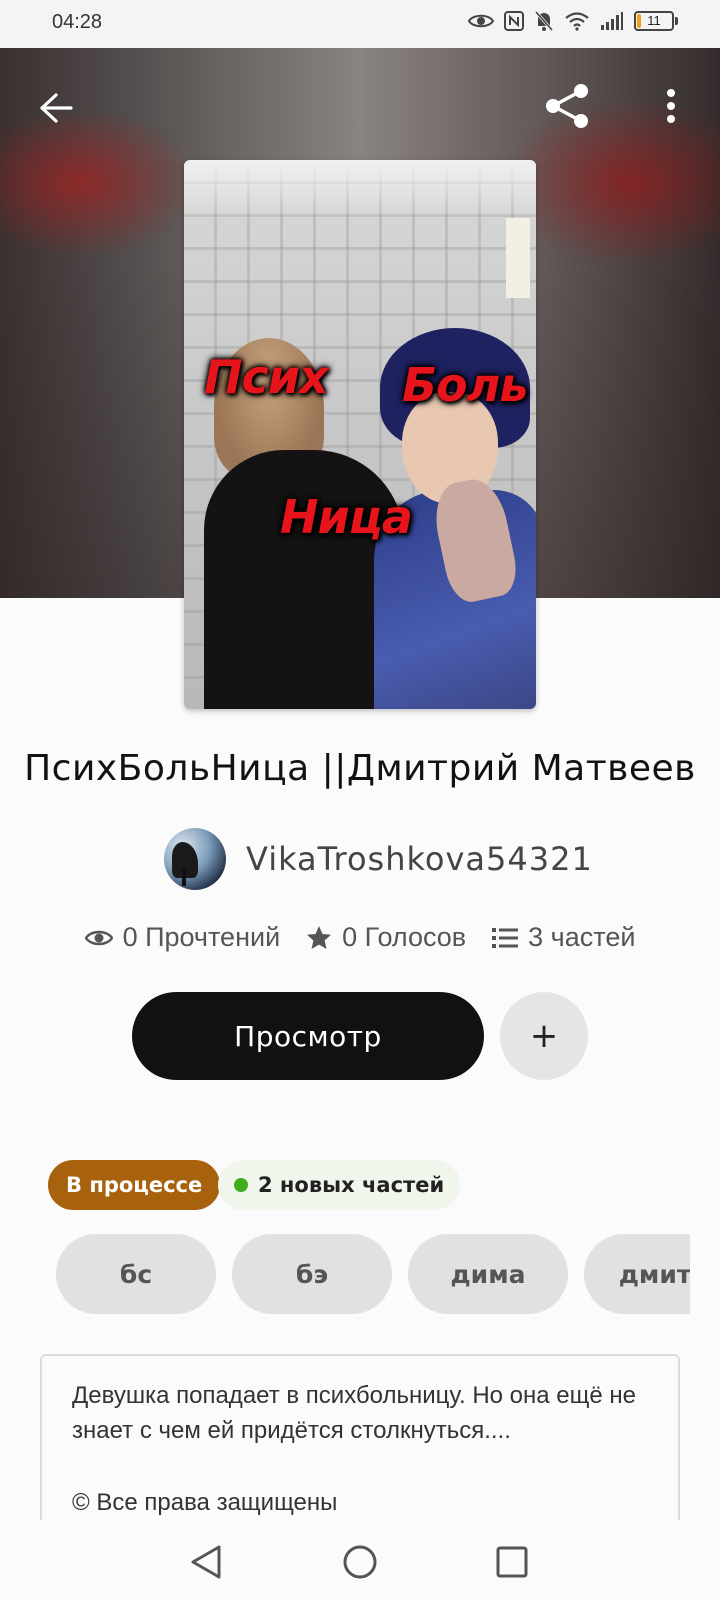  I want to click on cover-word: Псих, so click(266, 377).